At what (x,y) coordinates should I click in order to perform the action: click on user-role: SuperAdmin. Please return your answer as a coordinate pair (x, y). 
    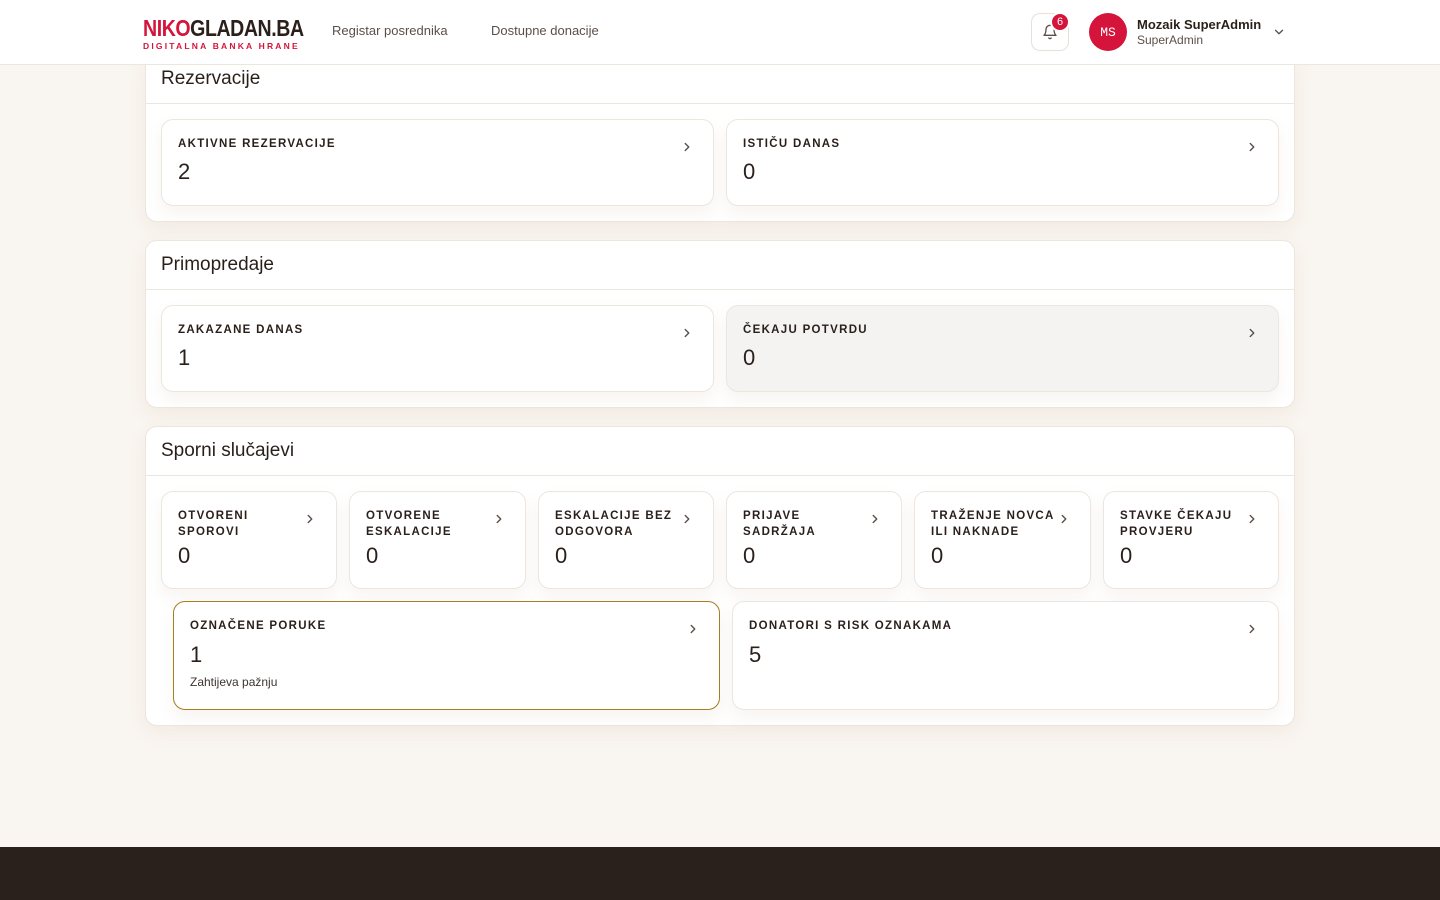
    Looking at the image, I should click on (1170, 40).